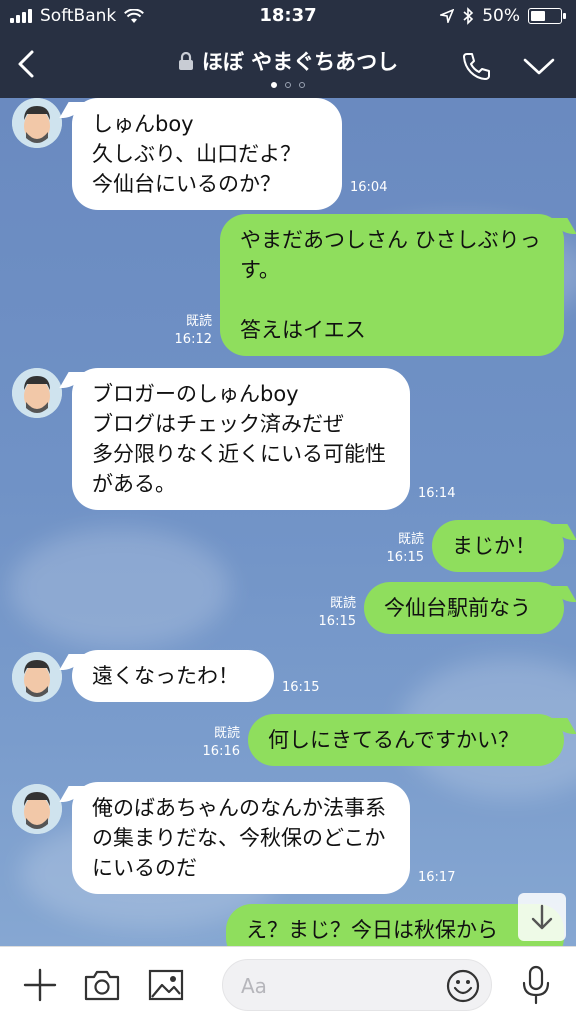 The image size is (576, 1024). Describe the element at coordinates (173, 676) in the screenshot. I see `message-bubble: 遠くなったわ！` at that location.